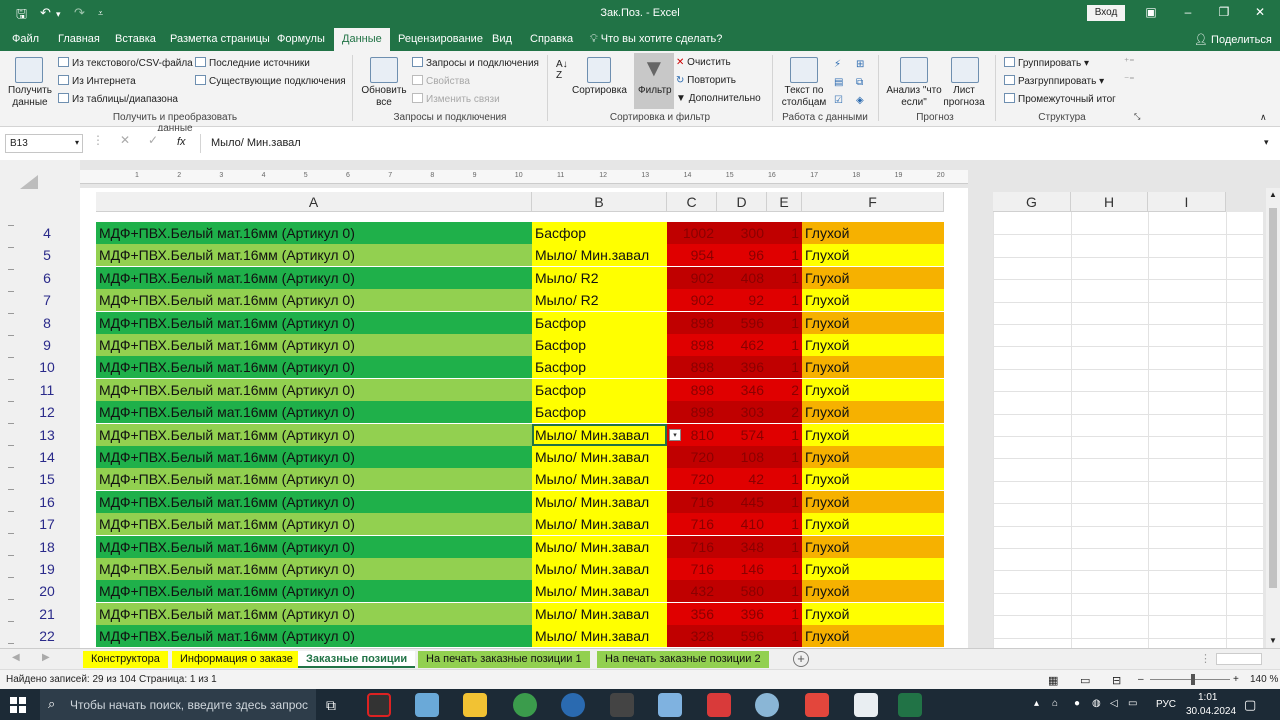 This screenshot has height=720, width=1280. Describe the element at coordinates (47, 435) in the screenshot. I see `row-header: 13` at that location.